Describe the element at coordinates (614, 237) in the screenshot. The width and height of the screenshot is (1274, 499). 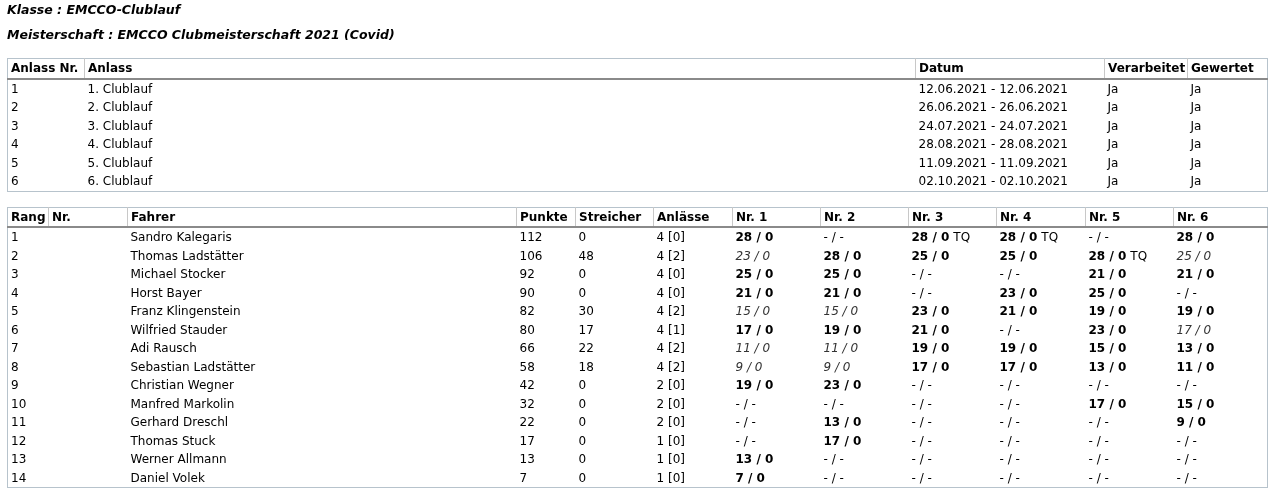
I see `table-cell: 0` at that location.